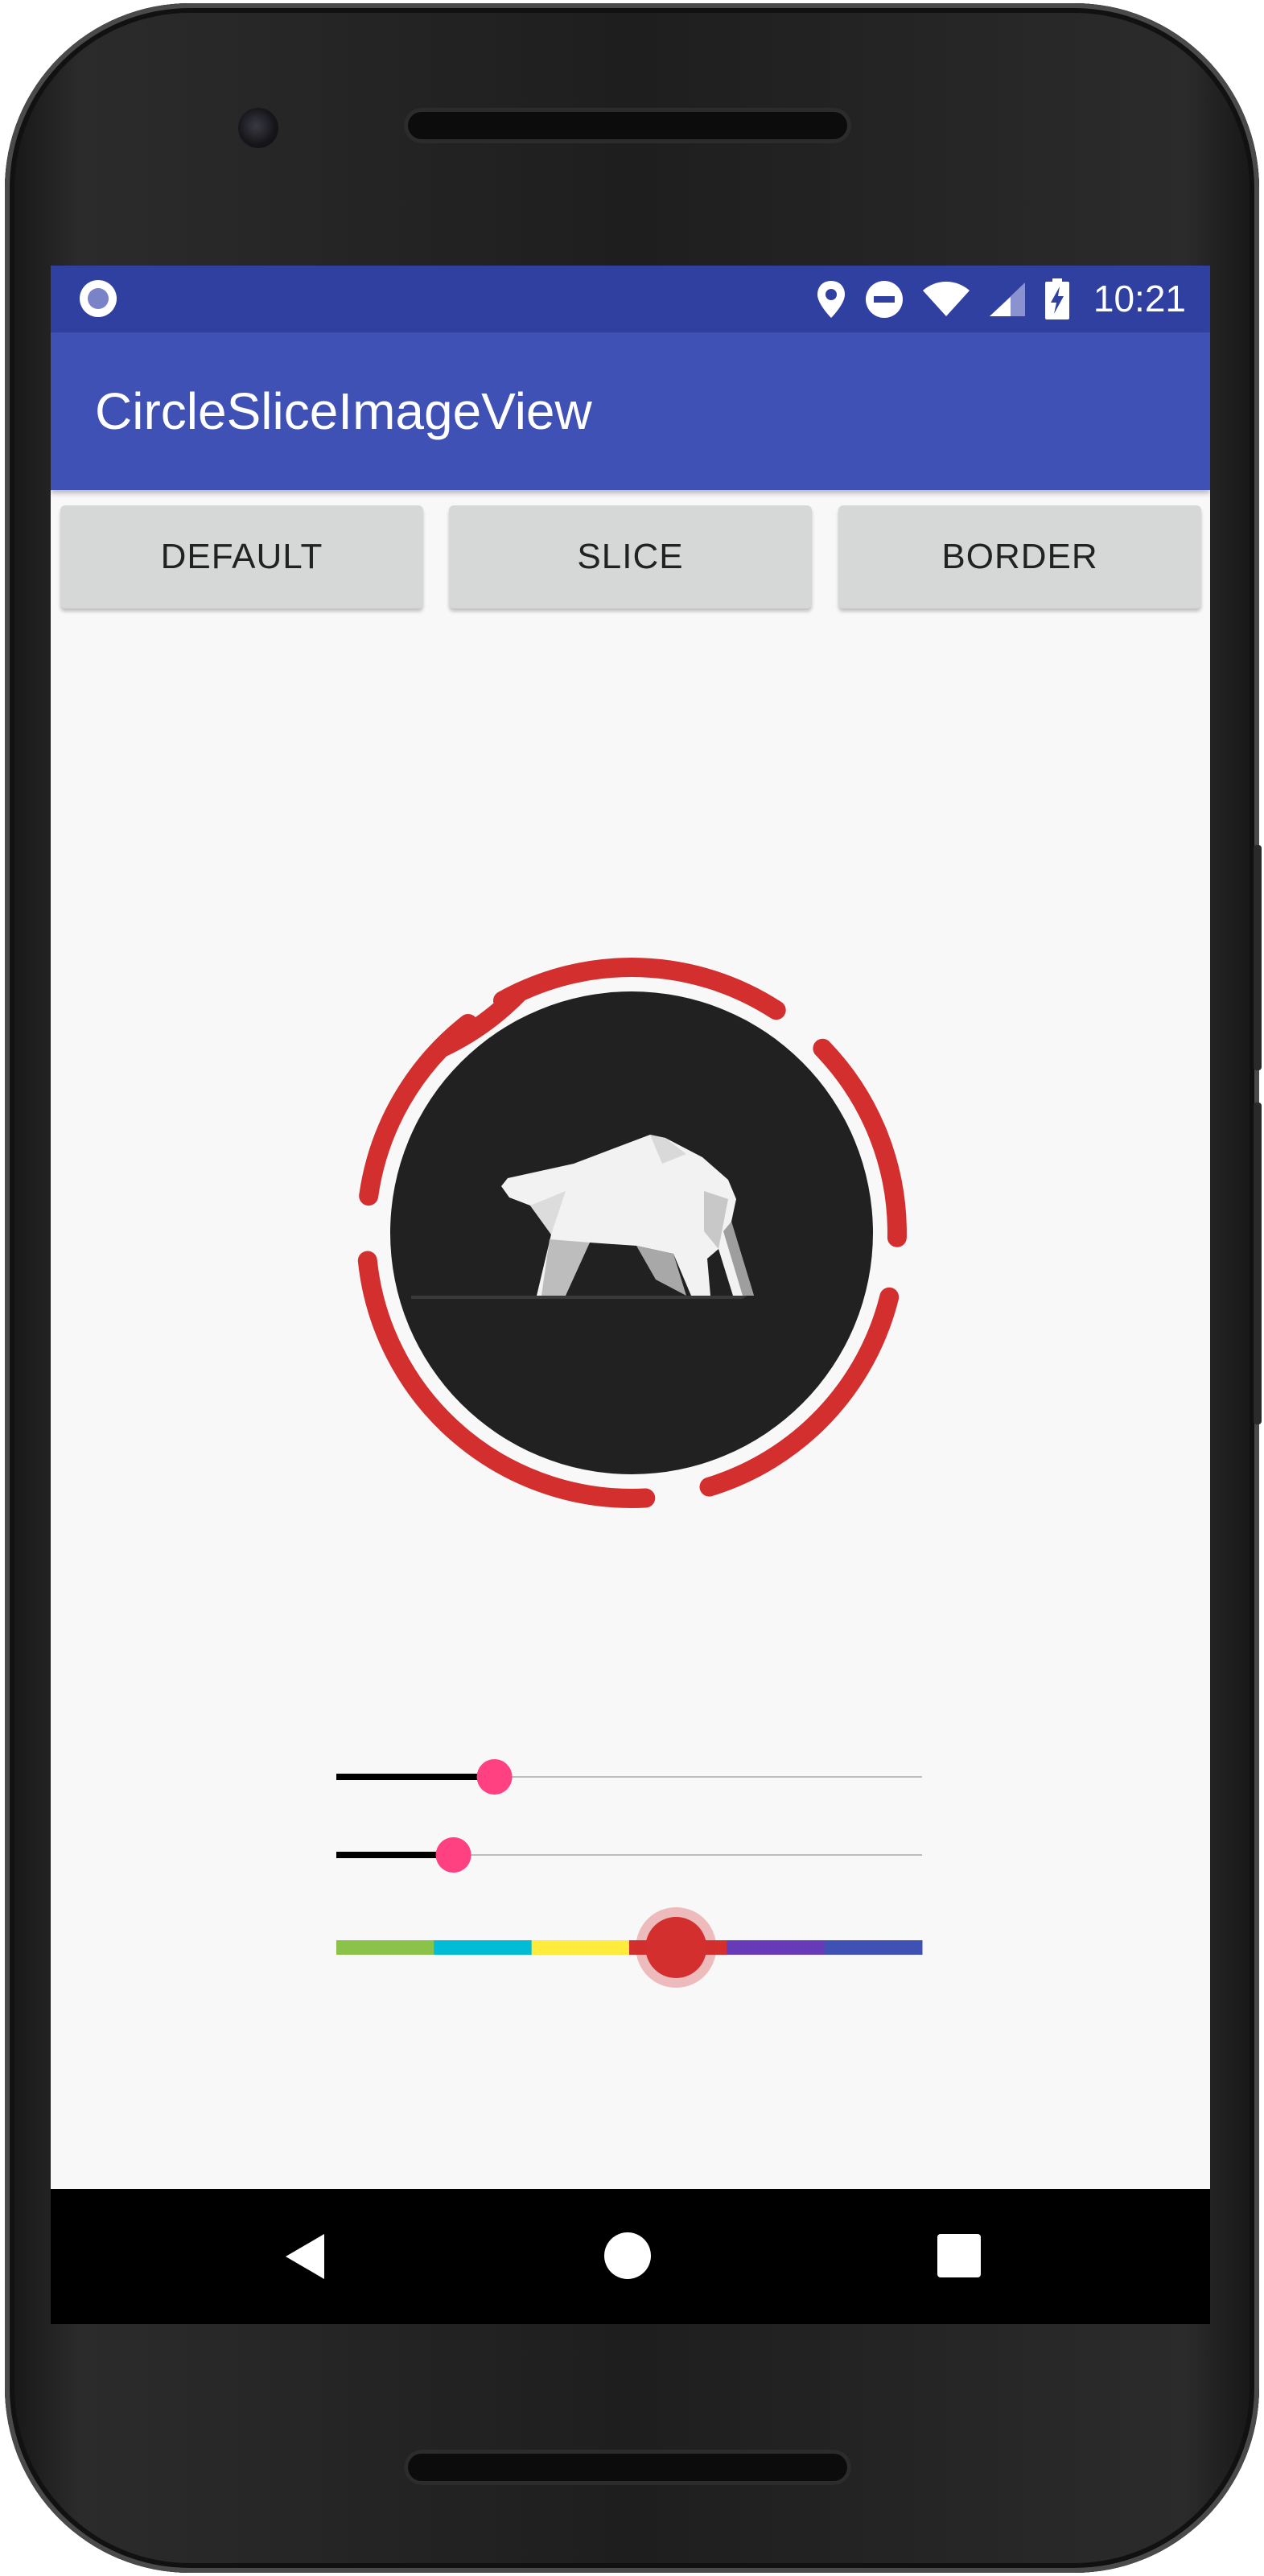 The image size is (1264, 2576). I want to click on navigation-bar, so click(630, 2256).